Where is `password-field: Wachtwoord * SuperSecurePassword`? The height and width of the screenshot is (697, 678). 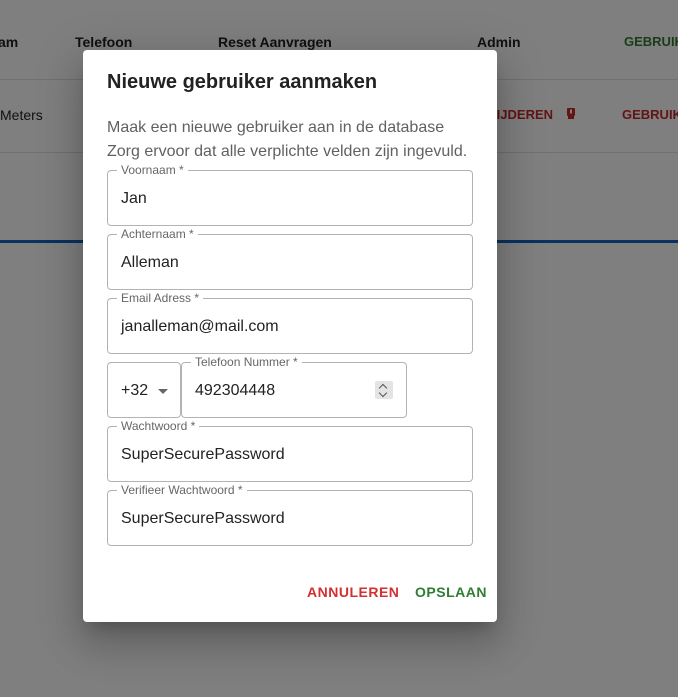
password-field: Wachtwoord * SuperSecurePassword is located at coordinates (290, 450).